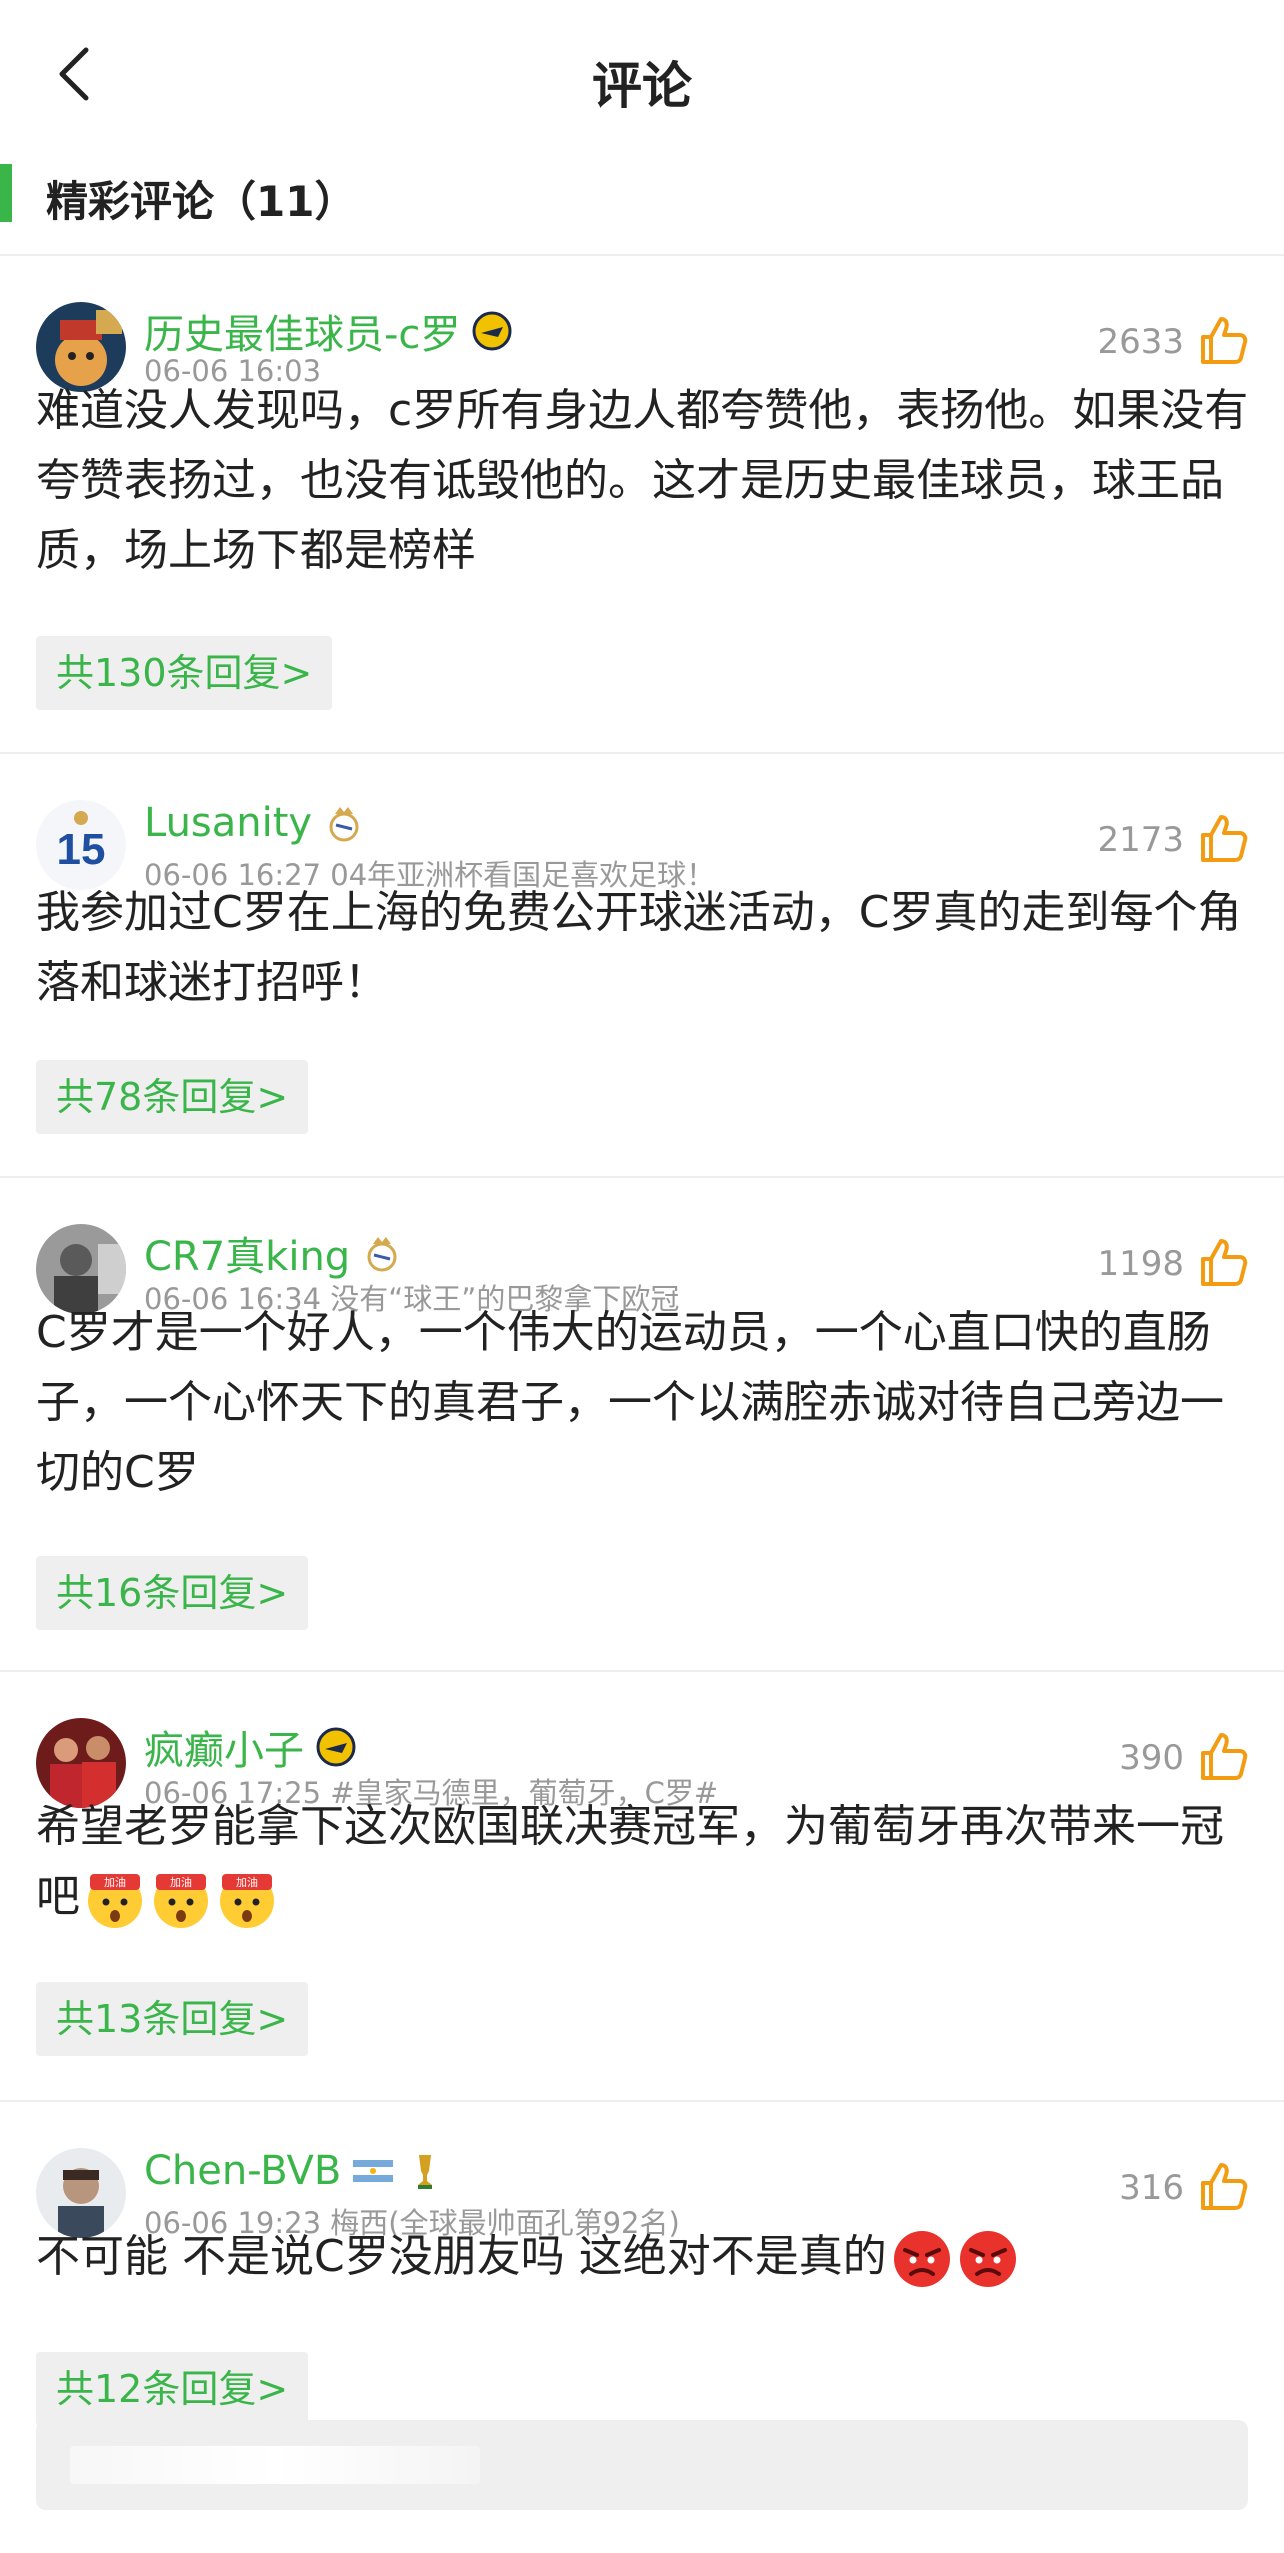  I want to click on like-count: 2633, so click(1140, 342).